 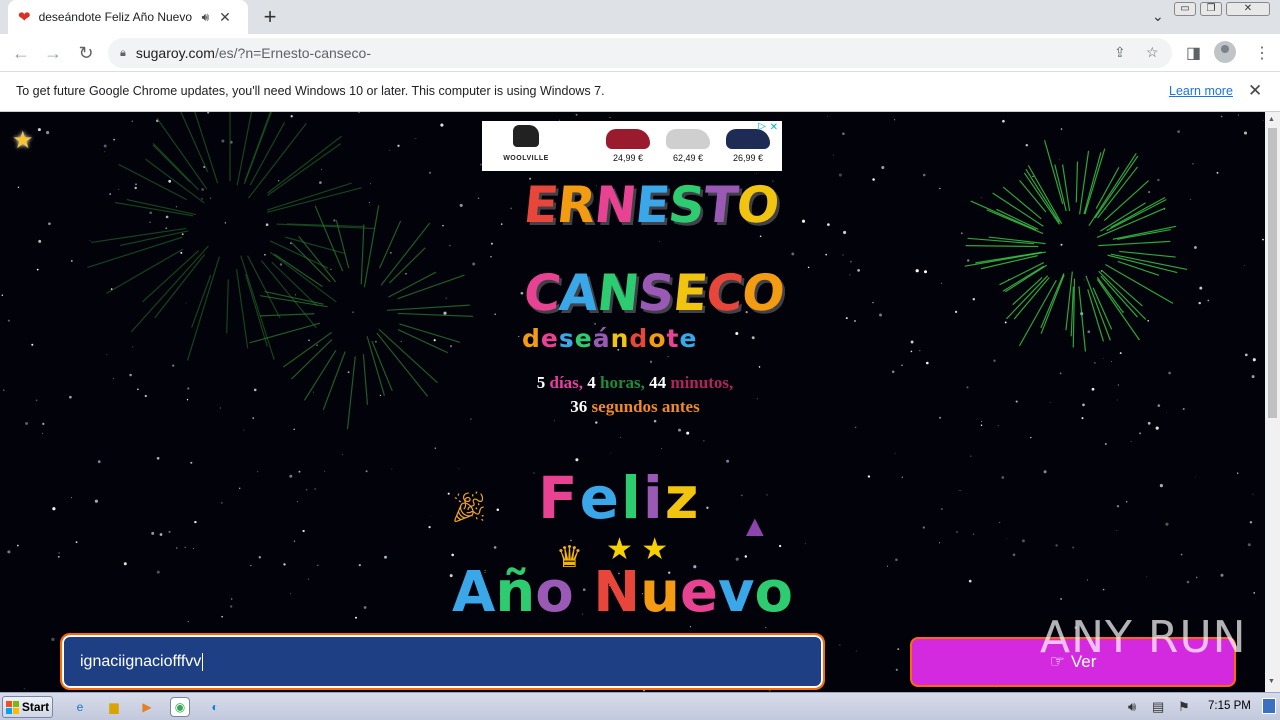 What do you see at coordinates (628, 146) in the screenshot?
I see `ad-product: 24,99 €` at bounding box center [628, 146].